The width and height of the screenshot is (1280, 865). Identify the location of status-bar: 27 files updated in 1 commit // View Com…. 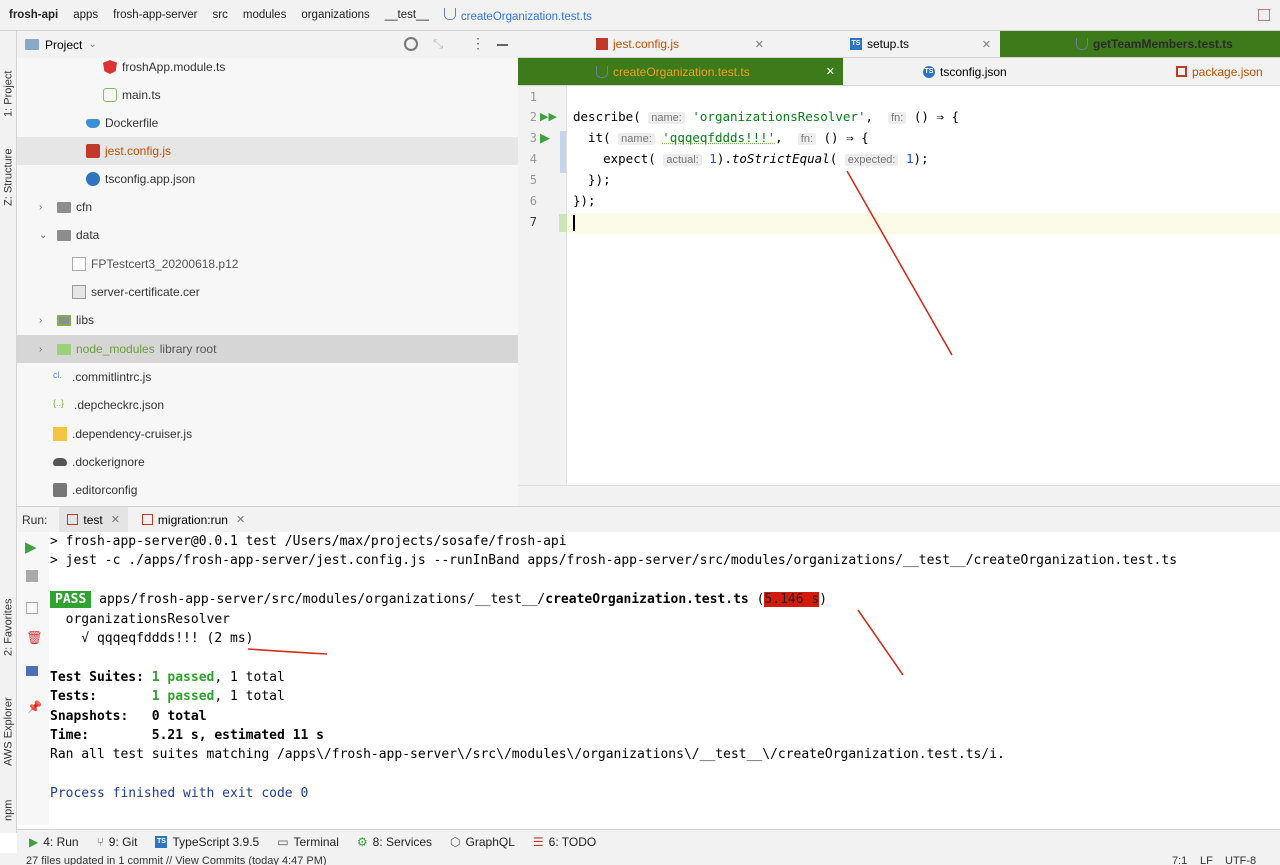
(640, 859).